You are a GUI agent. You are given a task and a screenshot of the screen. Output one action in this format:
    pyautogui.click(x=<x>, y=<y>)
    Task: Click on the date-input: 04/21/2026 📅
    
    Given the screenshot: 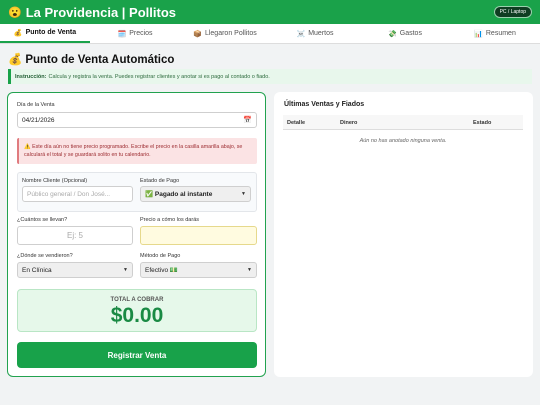 What is the action you would take?
    pyautogui.click(x=137, y=120)
    